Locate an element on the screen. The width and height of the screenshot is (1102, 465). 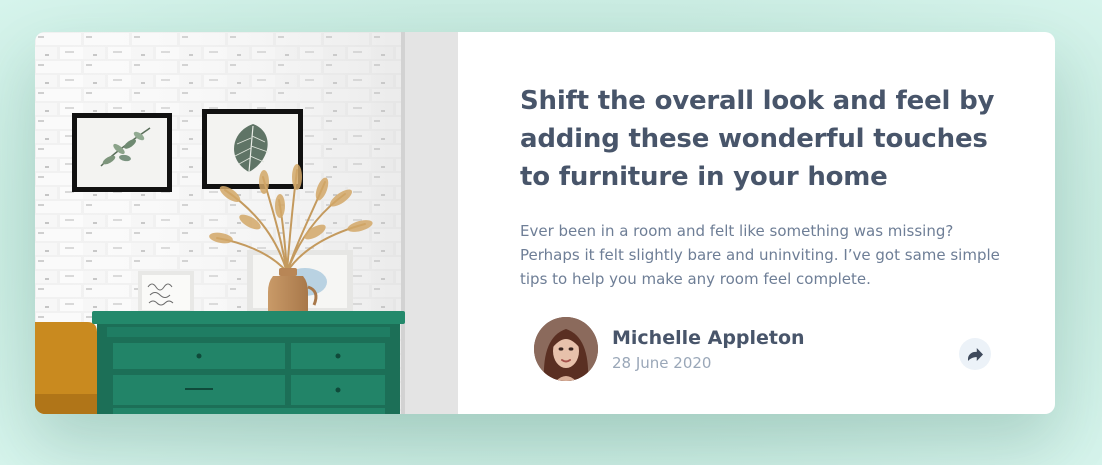
mustard-chair is located at coordinates (66, 368).